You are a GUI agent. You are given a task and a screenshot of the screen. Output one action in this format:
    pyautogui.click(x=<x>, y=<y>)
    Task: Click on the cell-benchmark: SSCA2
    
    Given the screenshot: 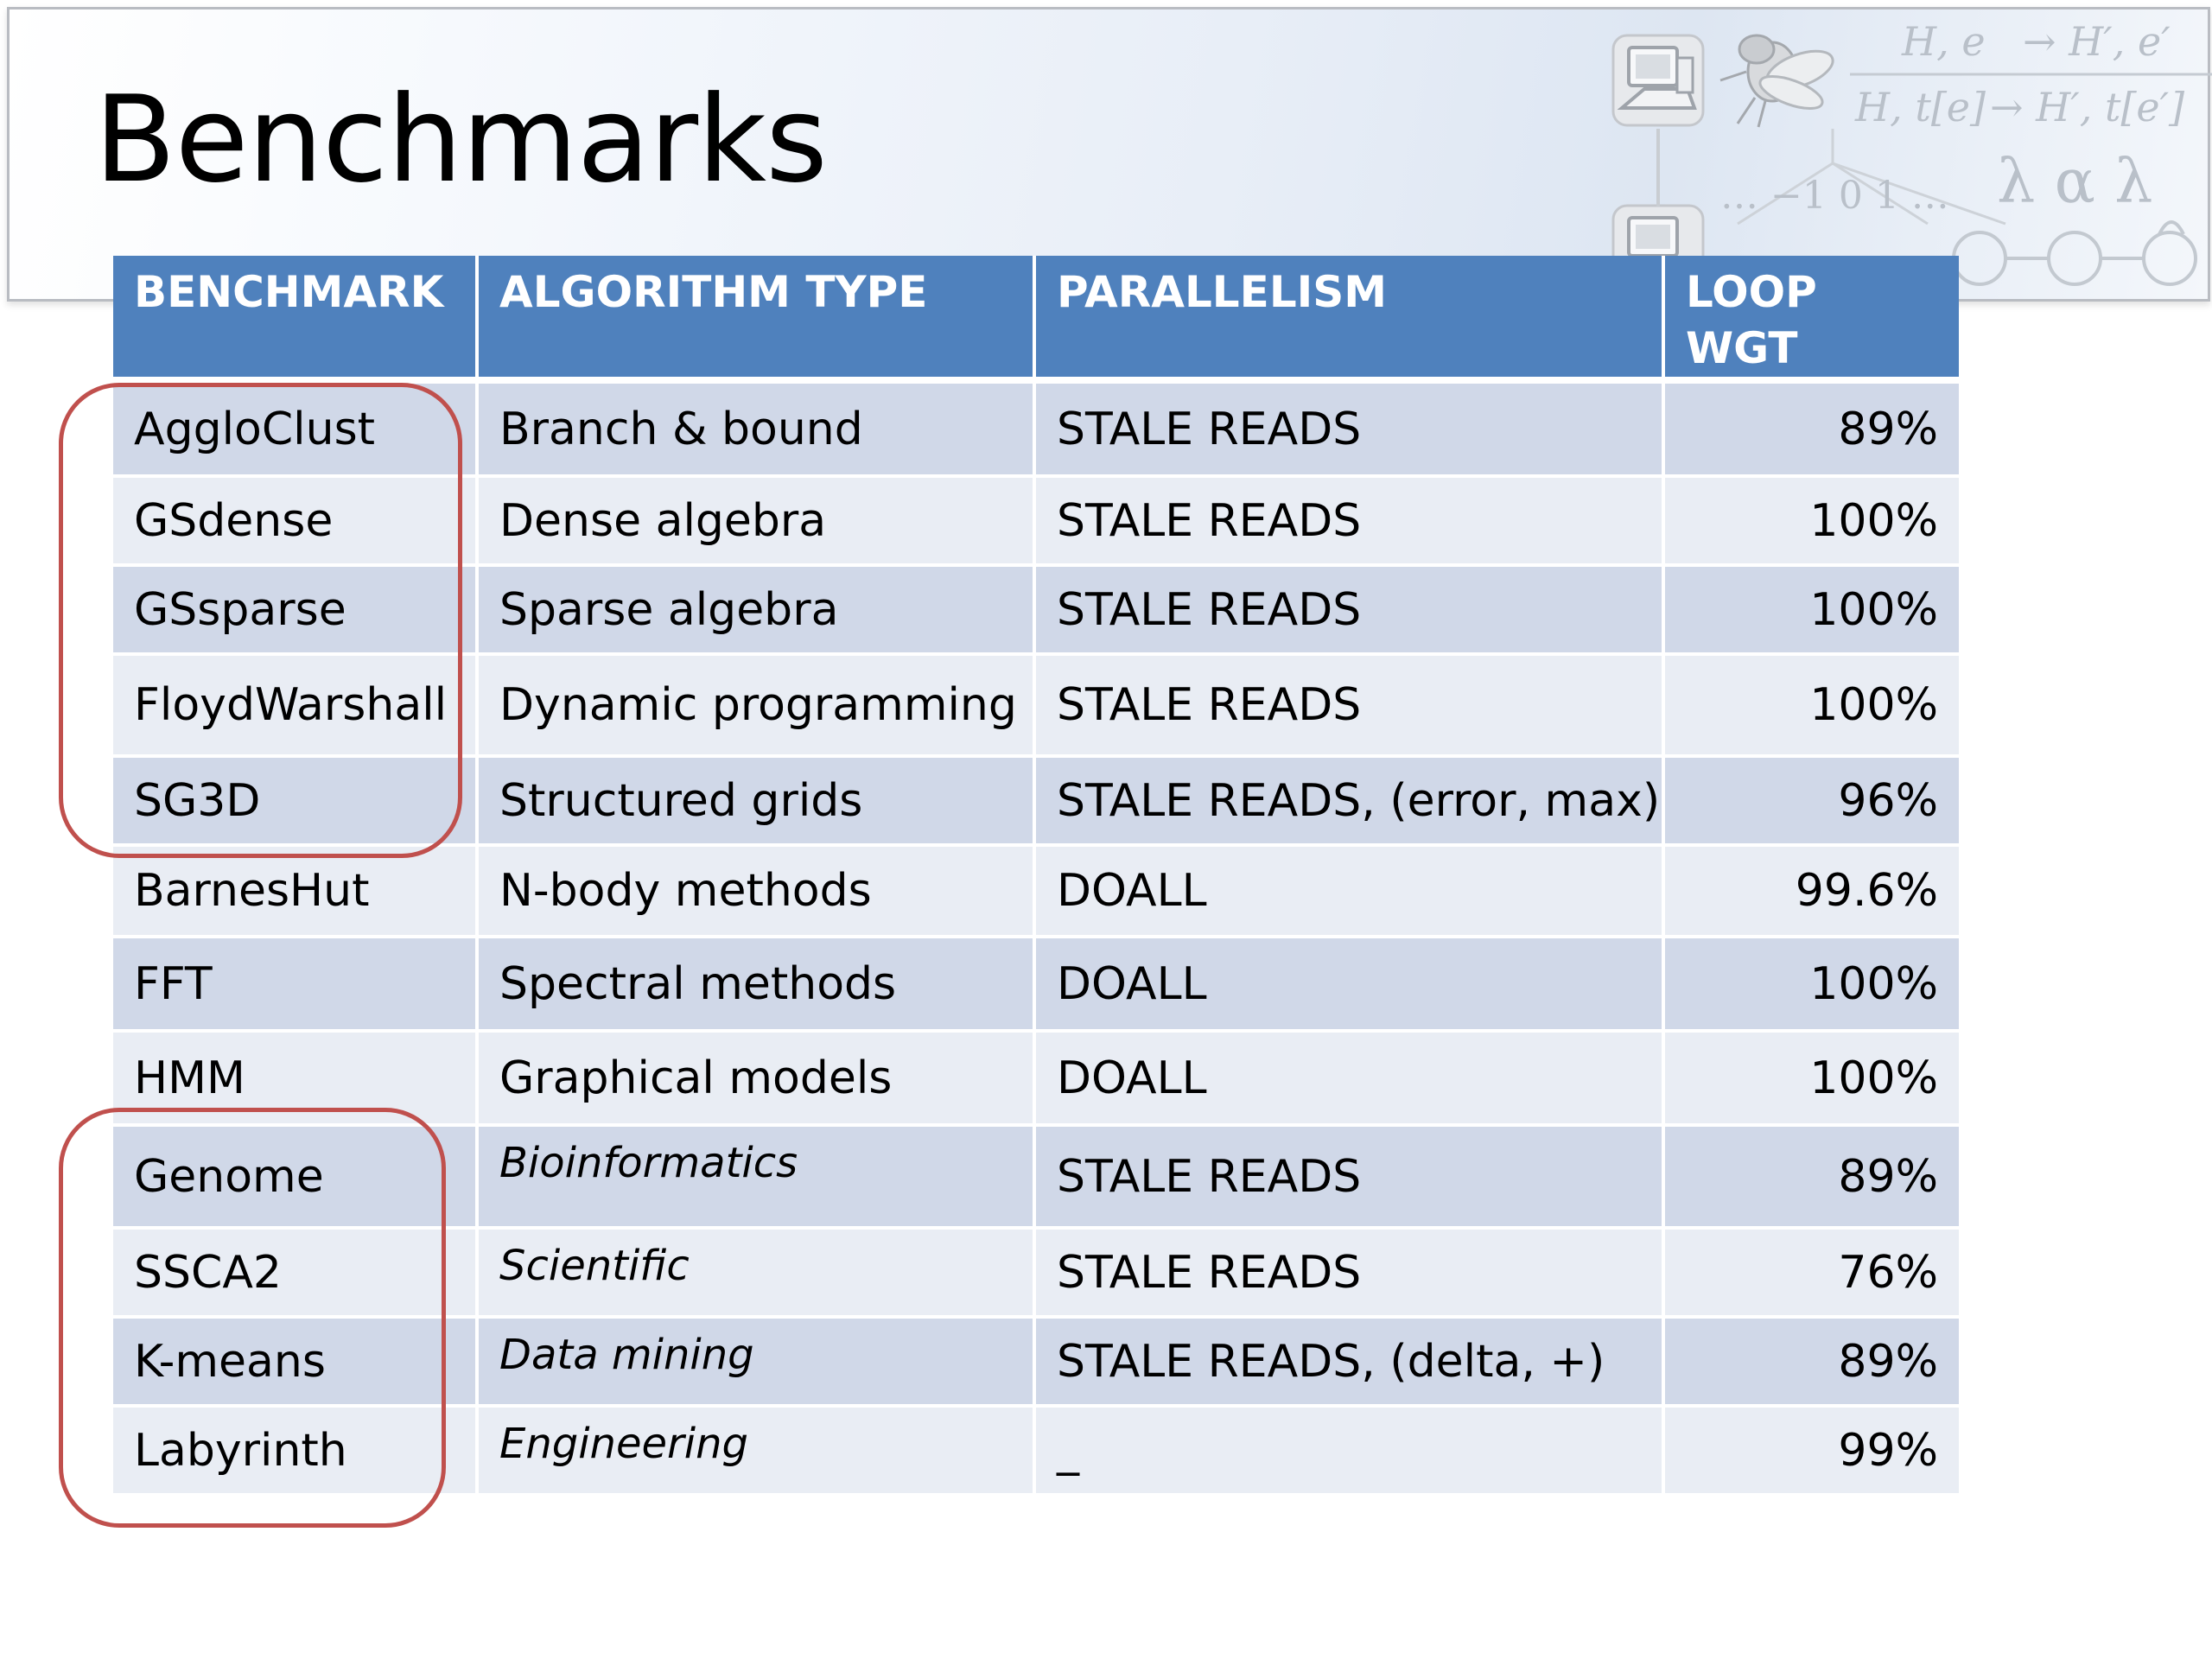 What is the action you would take?
    pyautogui.click(x=296, y=1274)
    